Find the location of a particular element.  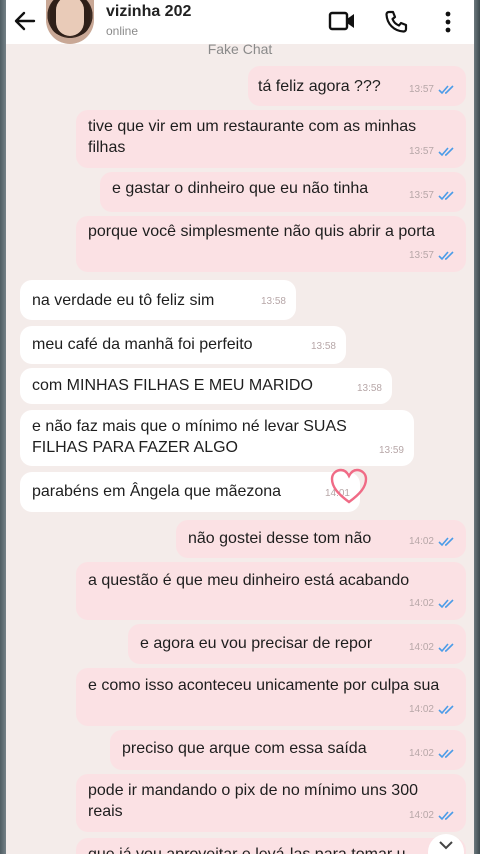

message-bubble: não gostei desse tom não 14:02 is located at coordinates (321, 539).